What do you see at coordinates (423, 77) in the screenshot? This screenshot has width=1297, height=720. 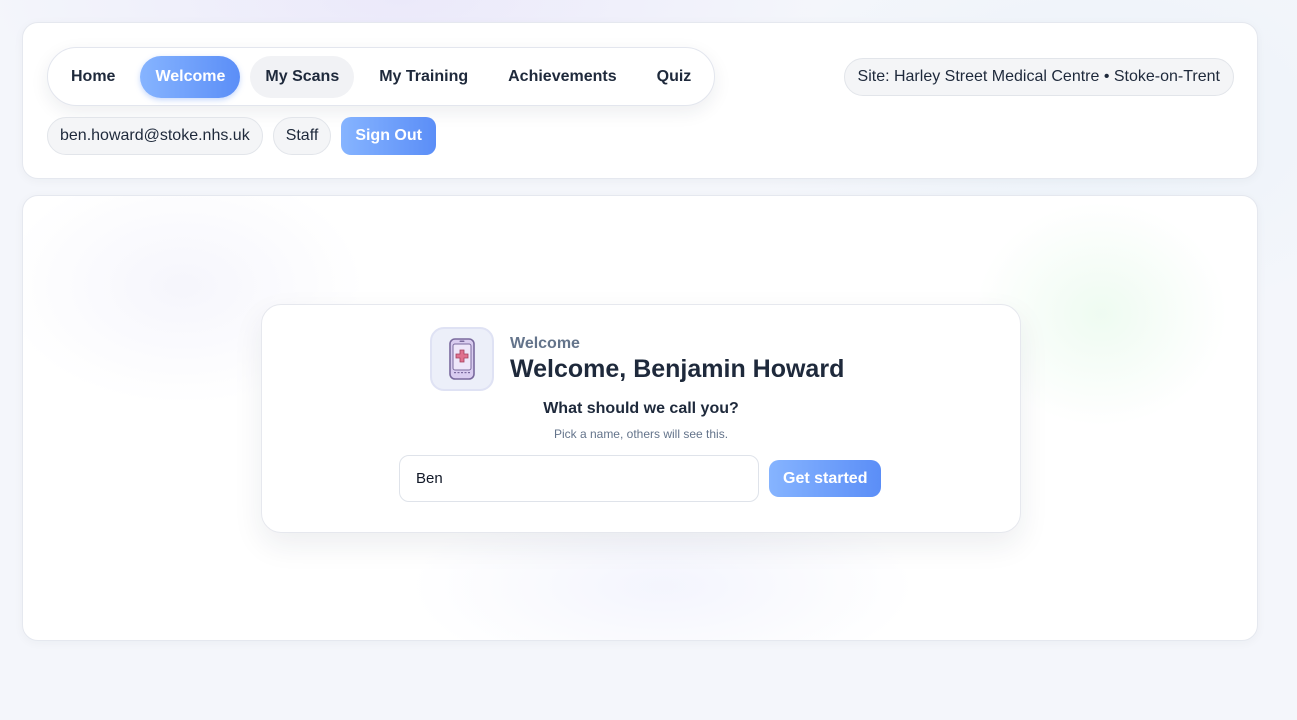 I see `nav-my-training: My Training` at bounding box center [423, 77].